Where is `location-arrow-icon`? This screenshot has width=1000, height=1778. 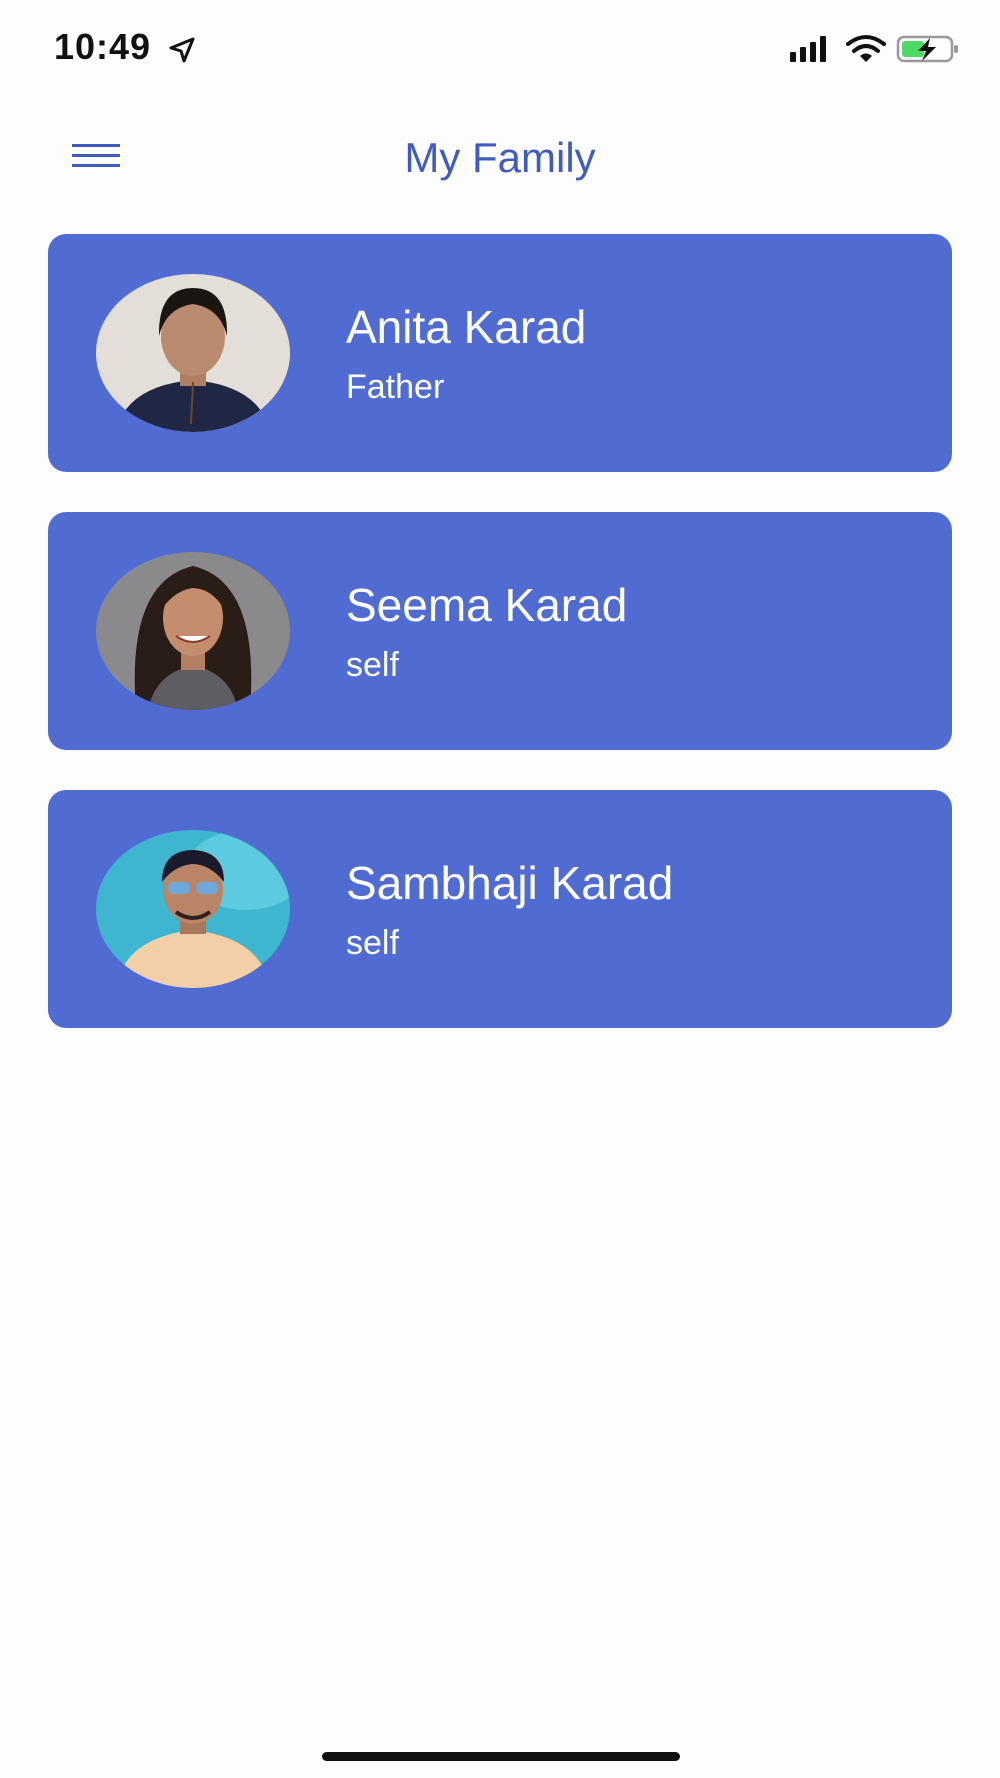
location-arrow-icon is located at coordinates (182, 50).